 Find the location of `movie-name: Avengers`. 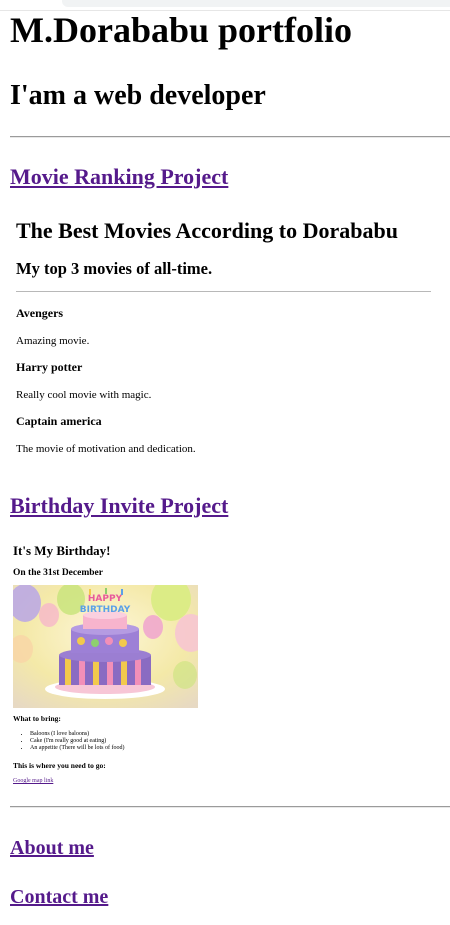

movie-name: Avengers is located at coordinates (40, 313).